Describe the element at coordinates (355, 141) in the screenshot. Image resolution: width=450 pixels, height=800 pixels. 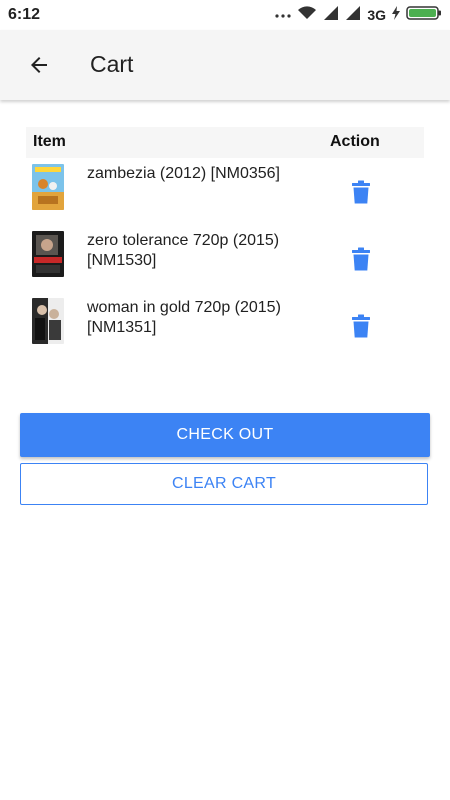
I see `column-header-action: Action` at that location.